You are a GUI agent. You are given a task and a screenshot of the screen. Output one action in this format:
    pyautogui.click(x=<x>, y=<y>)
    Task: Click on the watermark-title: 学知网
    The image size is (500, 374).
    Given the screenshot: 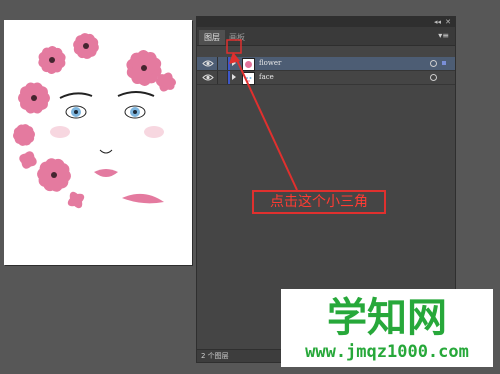 What is the action you would take?
    pyautogui.click(x=387, y=318)
    